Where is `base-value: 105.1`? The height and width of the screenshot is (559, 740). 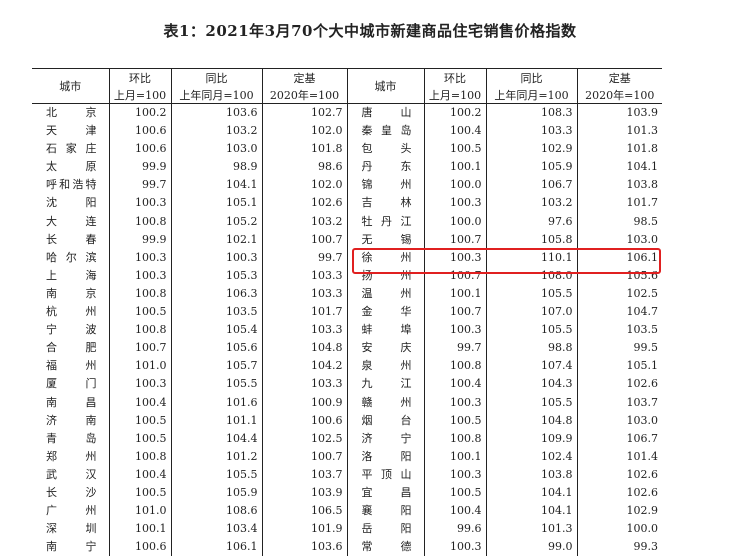
base-value: 105.1 is located at coordinates (619, 366).